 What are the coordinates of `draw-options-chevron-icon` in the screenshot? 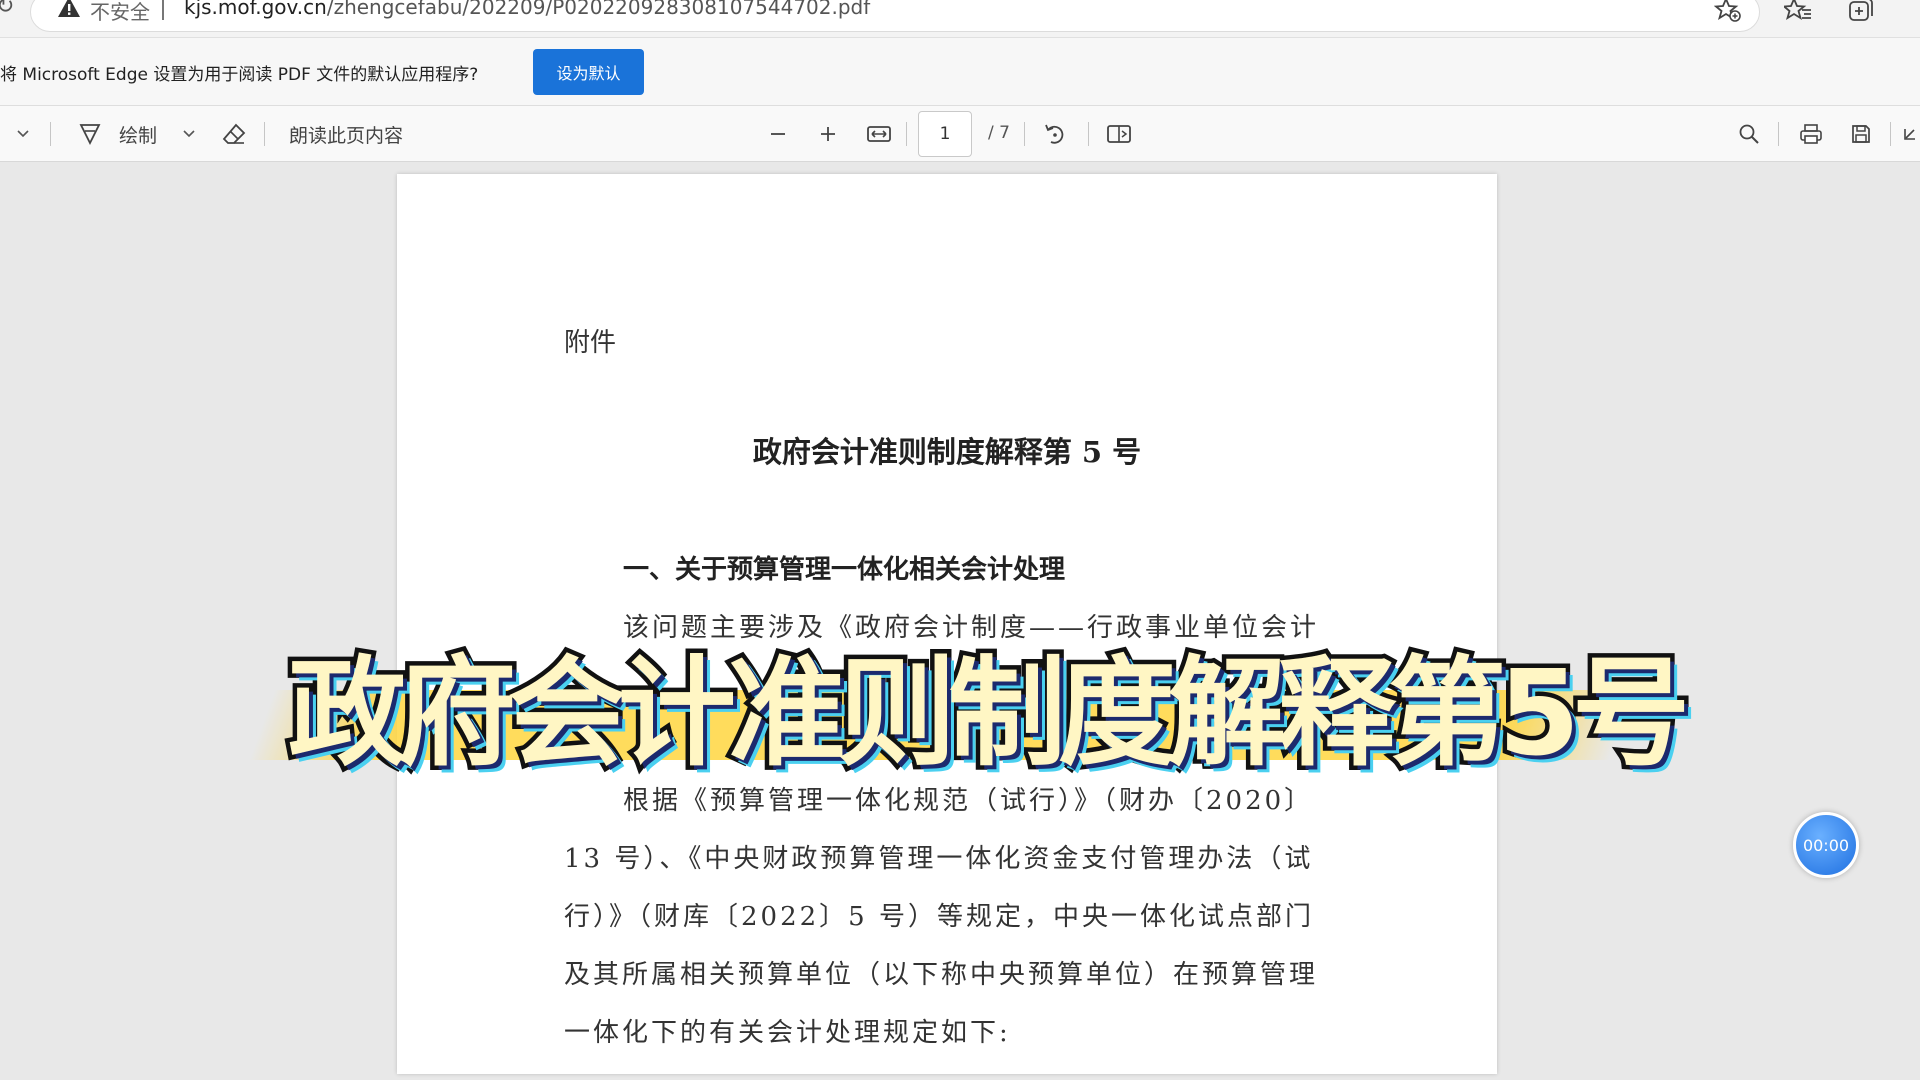 It's located at (189, 134).